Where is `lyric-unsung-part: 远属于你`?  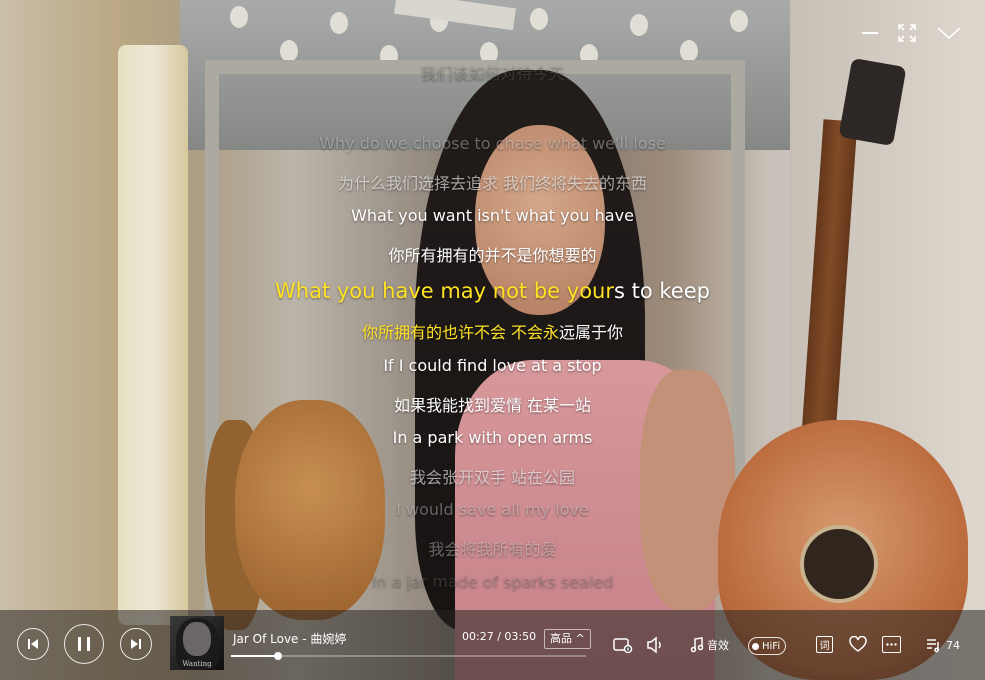 lyric-unsung-part: 远属于你 is located at coordinates (591, 332).